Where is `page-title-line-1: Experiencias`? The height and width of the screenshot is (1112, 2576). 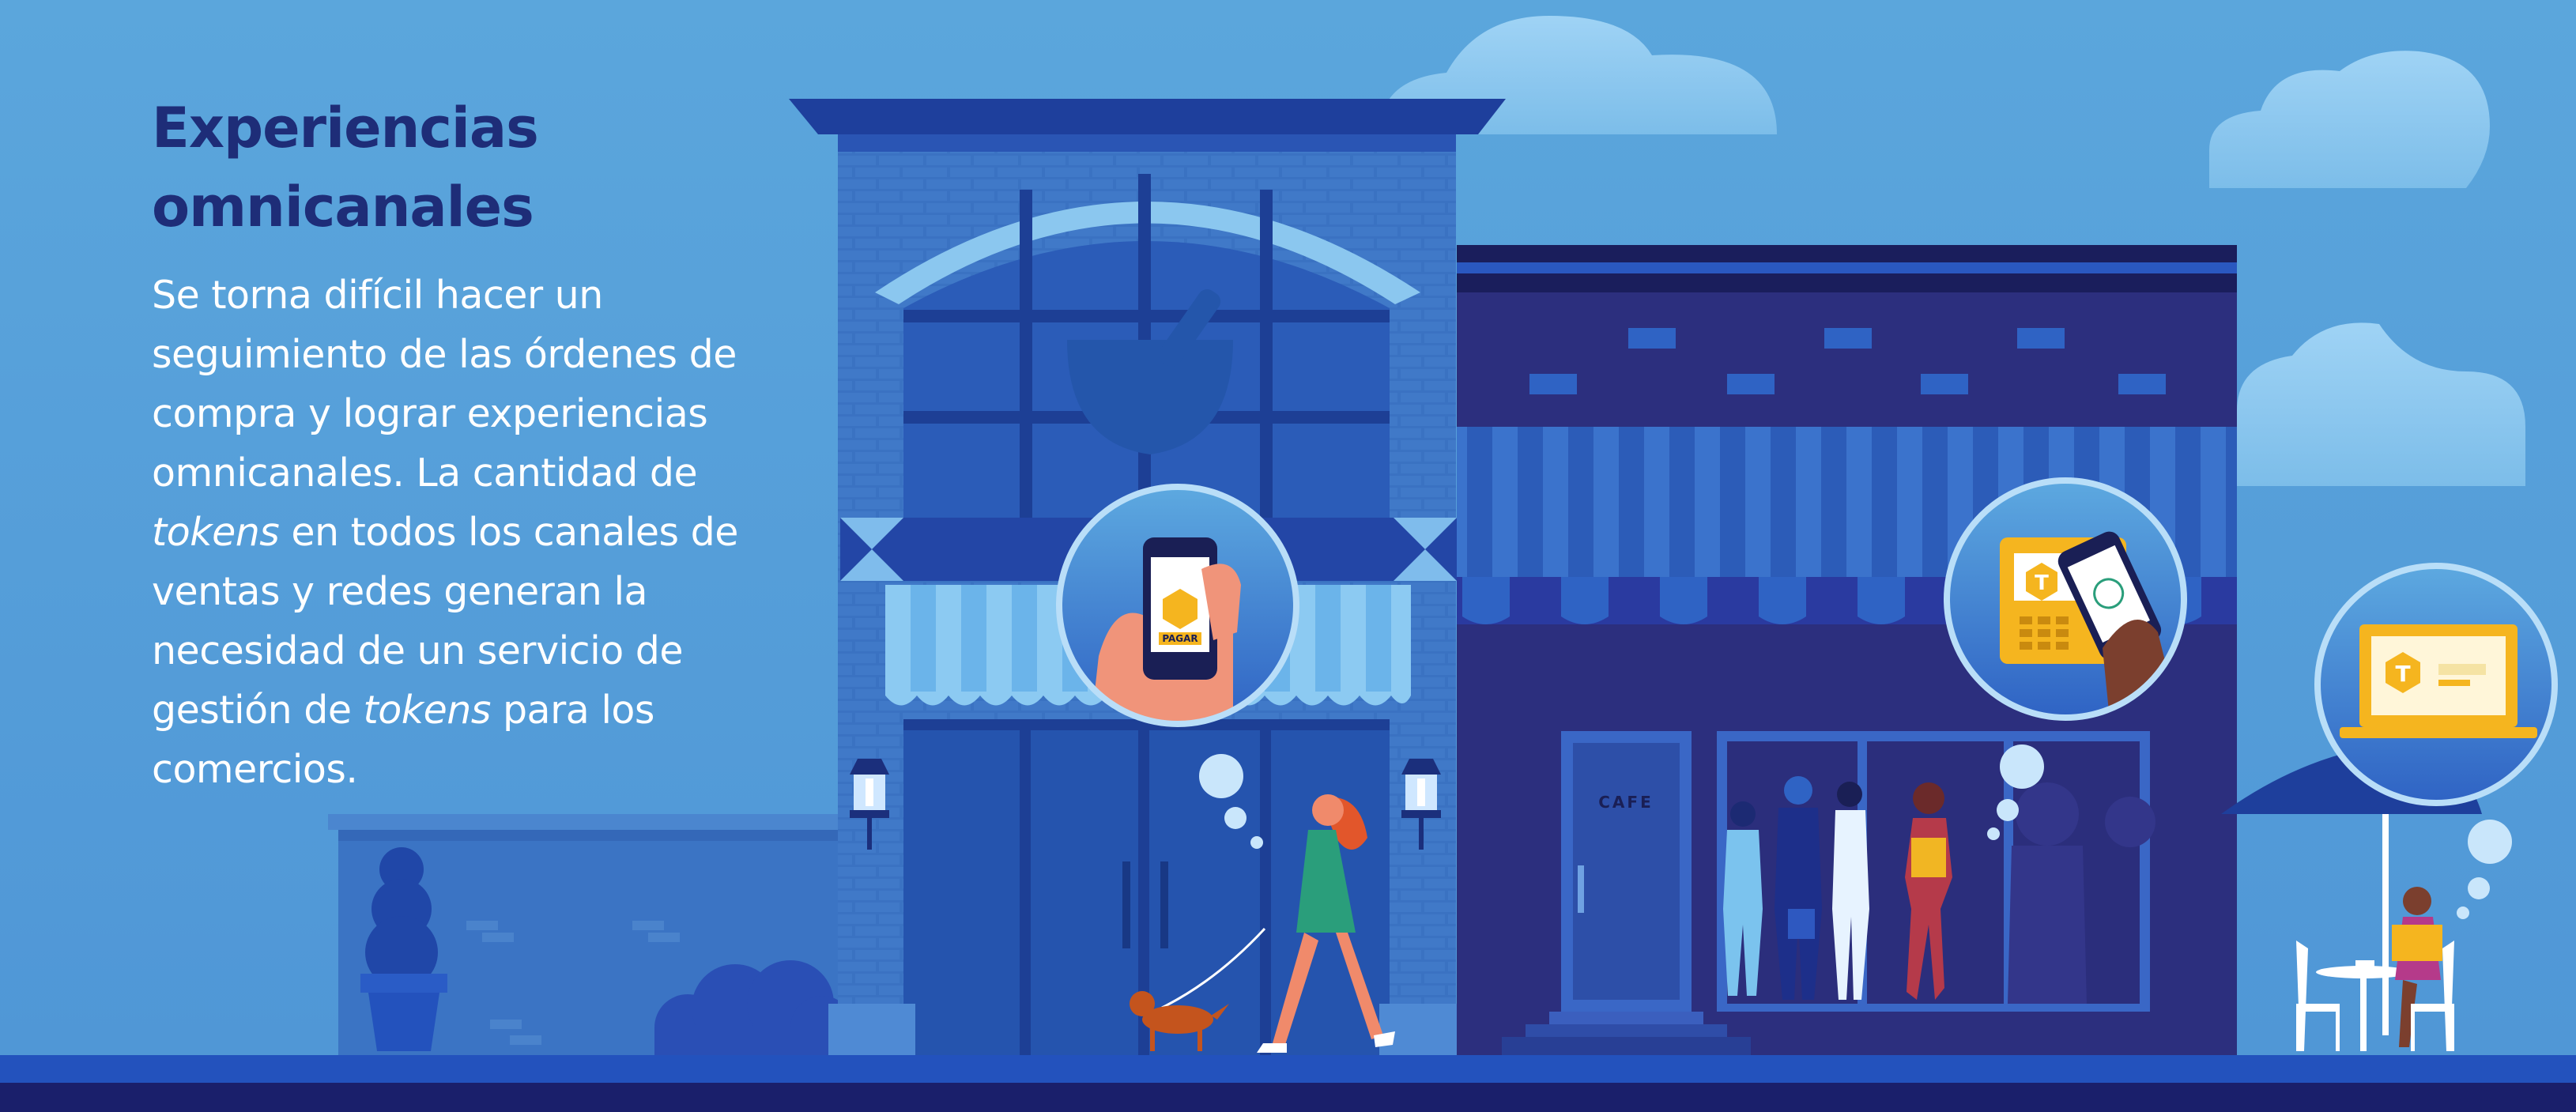 page-title-line-1: Experiencias is located at coordinates (345, 128).